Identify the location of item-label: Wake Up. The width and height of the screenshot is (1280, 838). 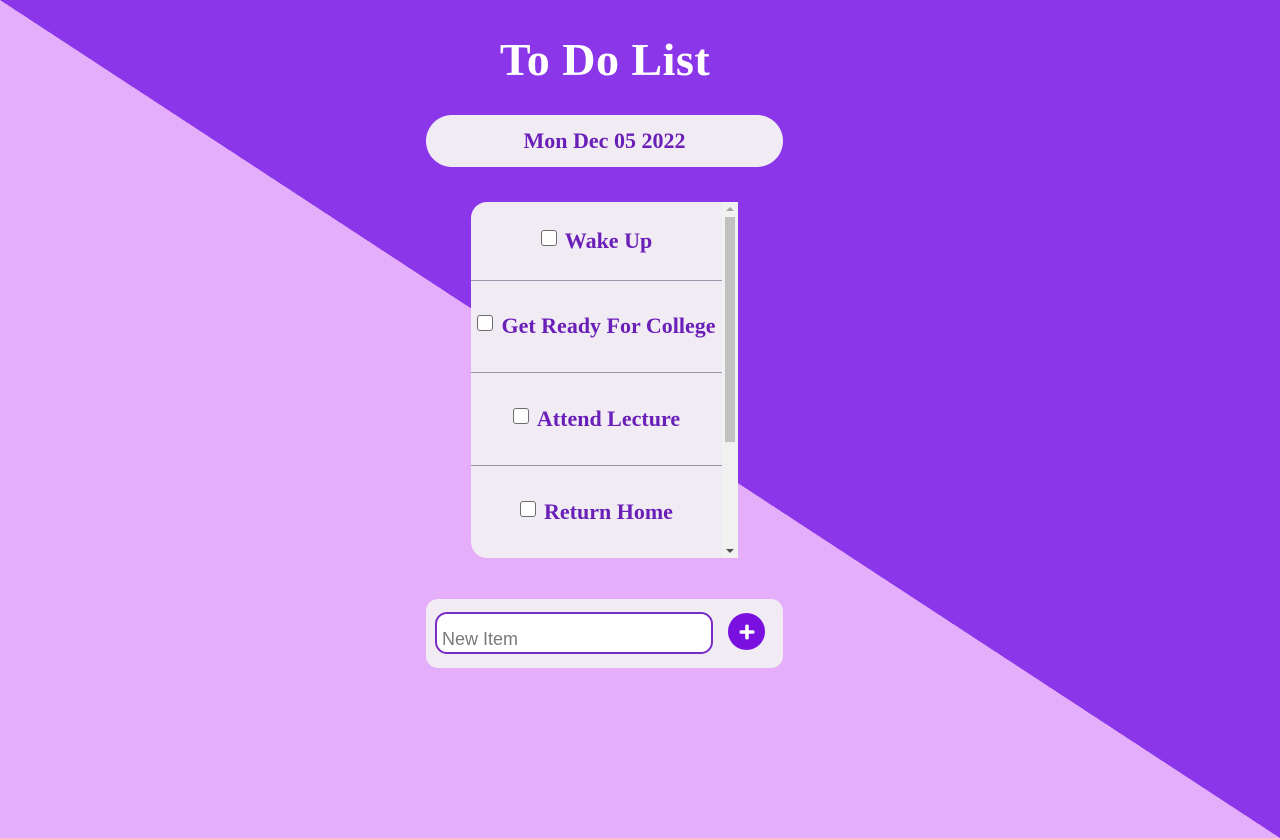
(608, 240).